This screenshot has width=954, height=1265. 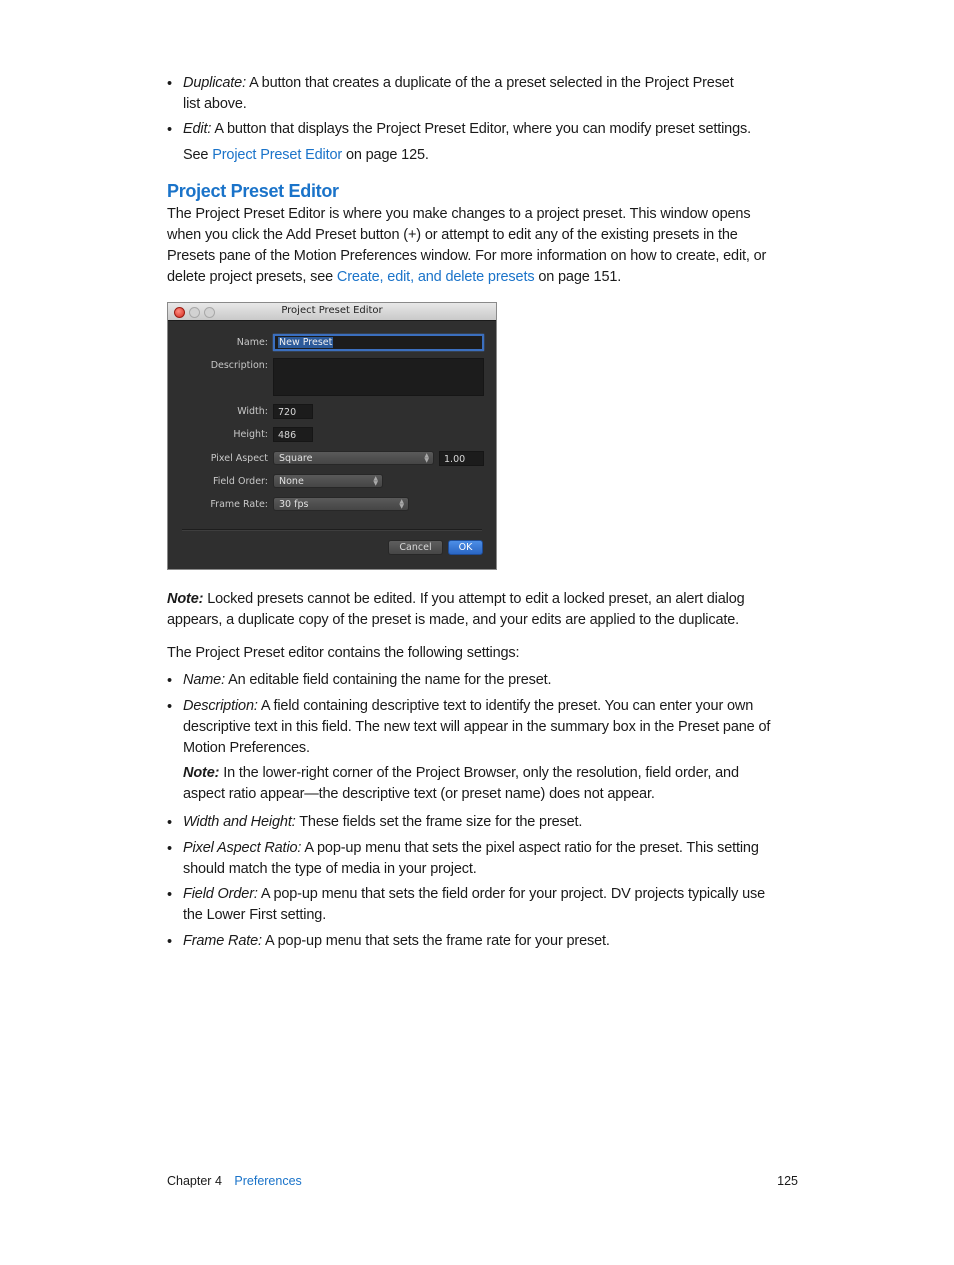 What do you see at coordinates (267, 1181) in the screenshot?
I see `chapter-title-link: Preferences` at bounding box center [267, 1181].